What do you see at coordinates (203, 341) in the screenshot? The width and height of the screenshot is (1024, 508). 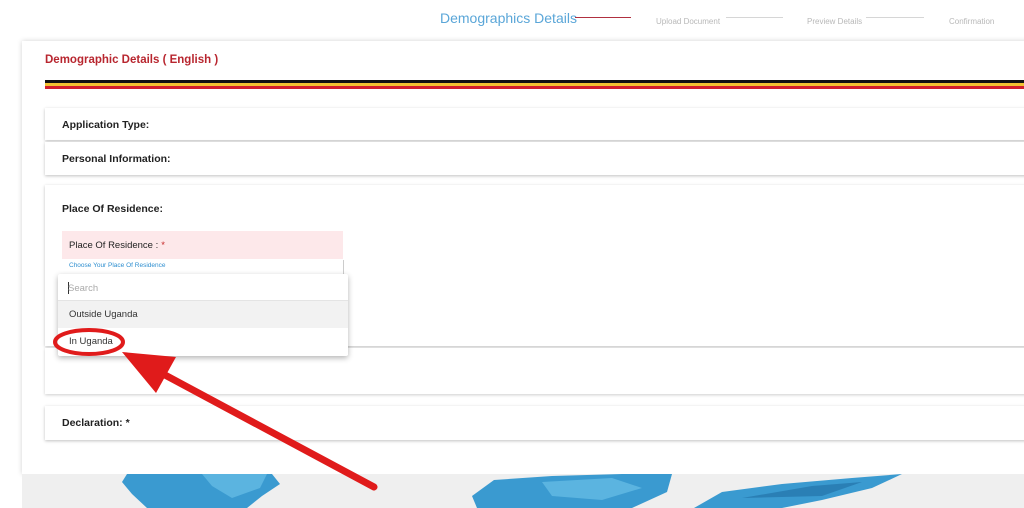 I see `option-in-uganda: In Uganda` at bounding box center [203, 341].